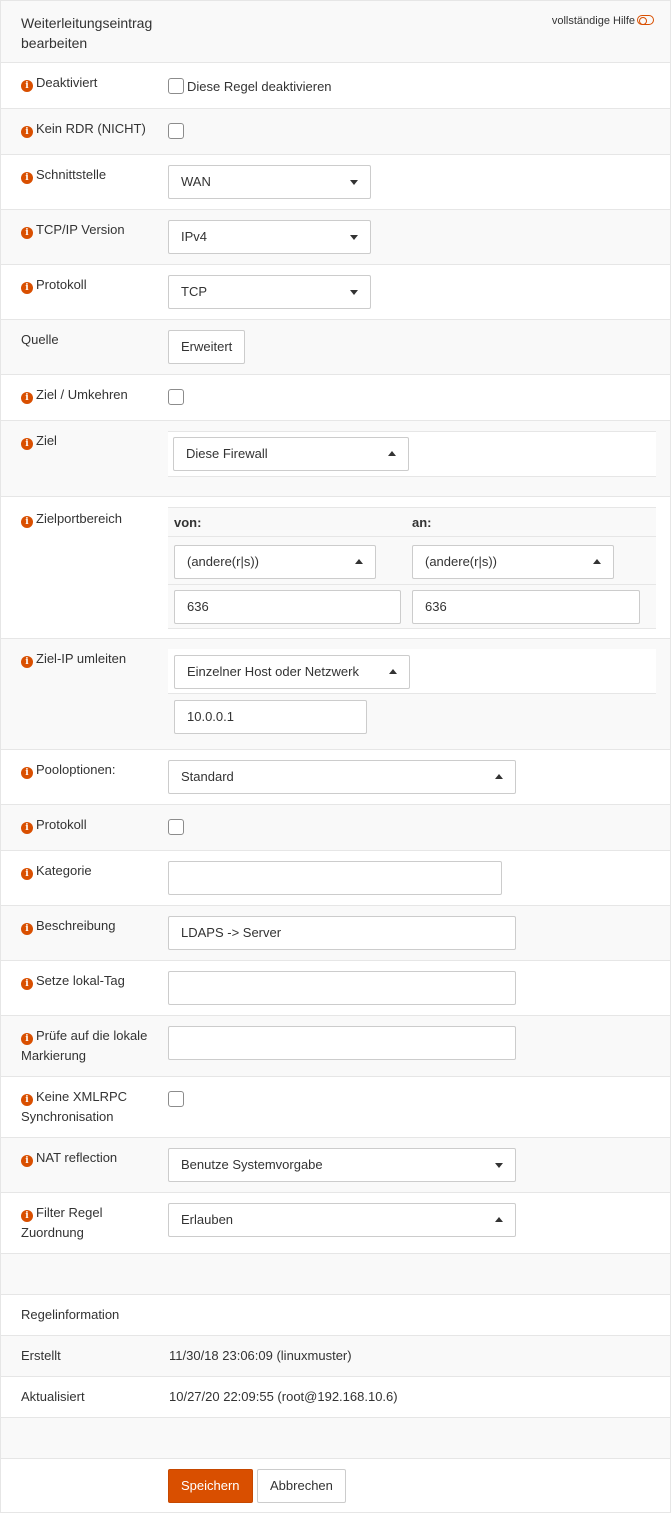  What do you see at coordinates (513, 562) in the screenshot?
I see `dest-port-to-select: (andere(r|s))` at bounding box center [513, 562].